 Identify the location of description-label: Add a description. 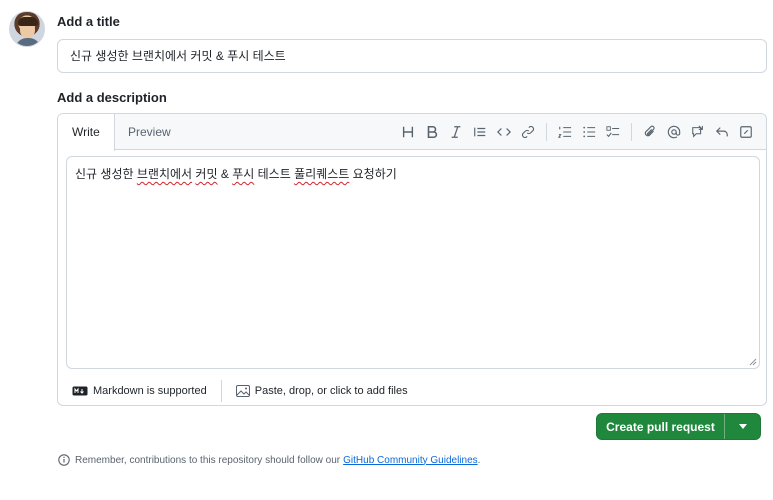
(112, 97).